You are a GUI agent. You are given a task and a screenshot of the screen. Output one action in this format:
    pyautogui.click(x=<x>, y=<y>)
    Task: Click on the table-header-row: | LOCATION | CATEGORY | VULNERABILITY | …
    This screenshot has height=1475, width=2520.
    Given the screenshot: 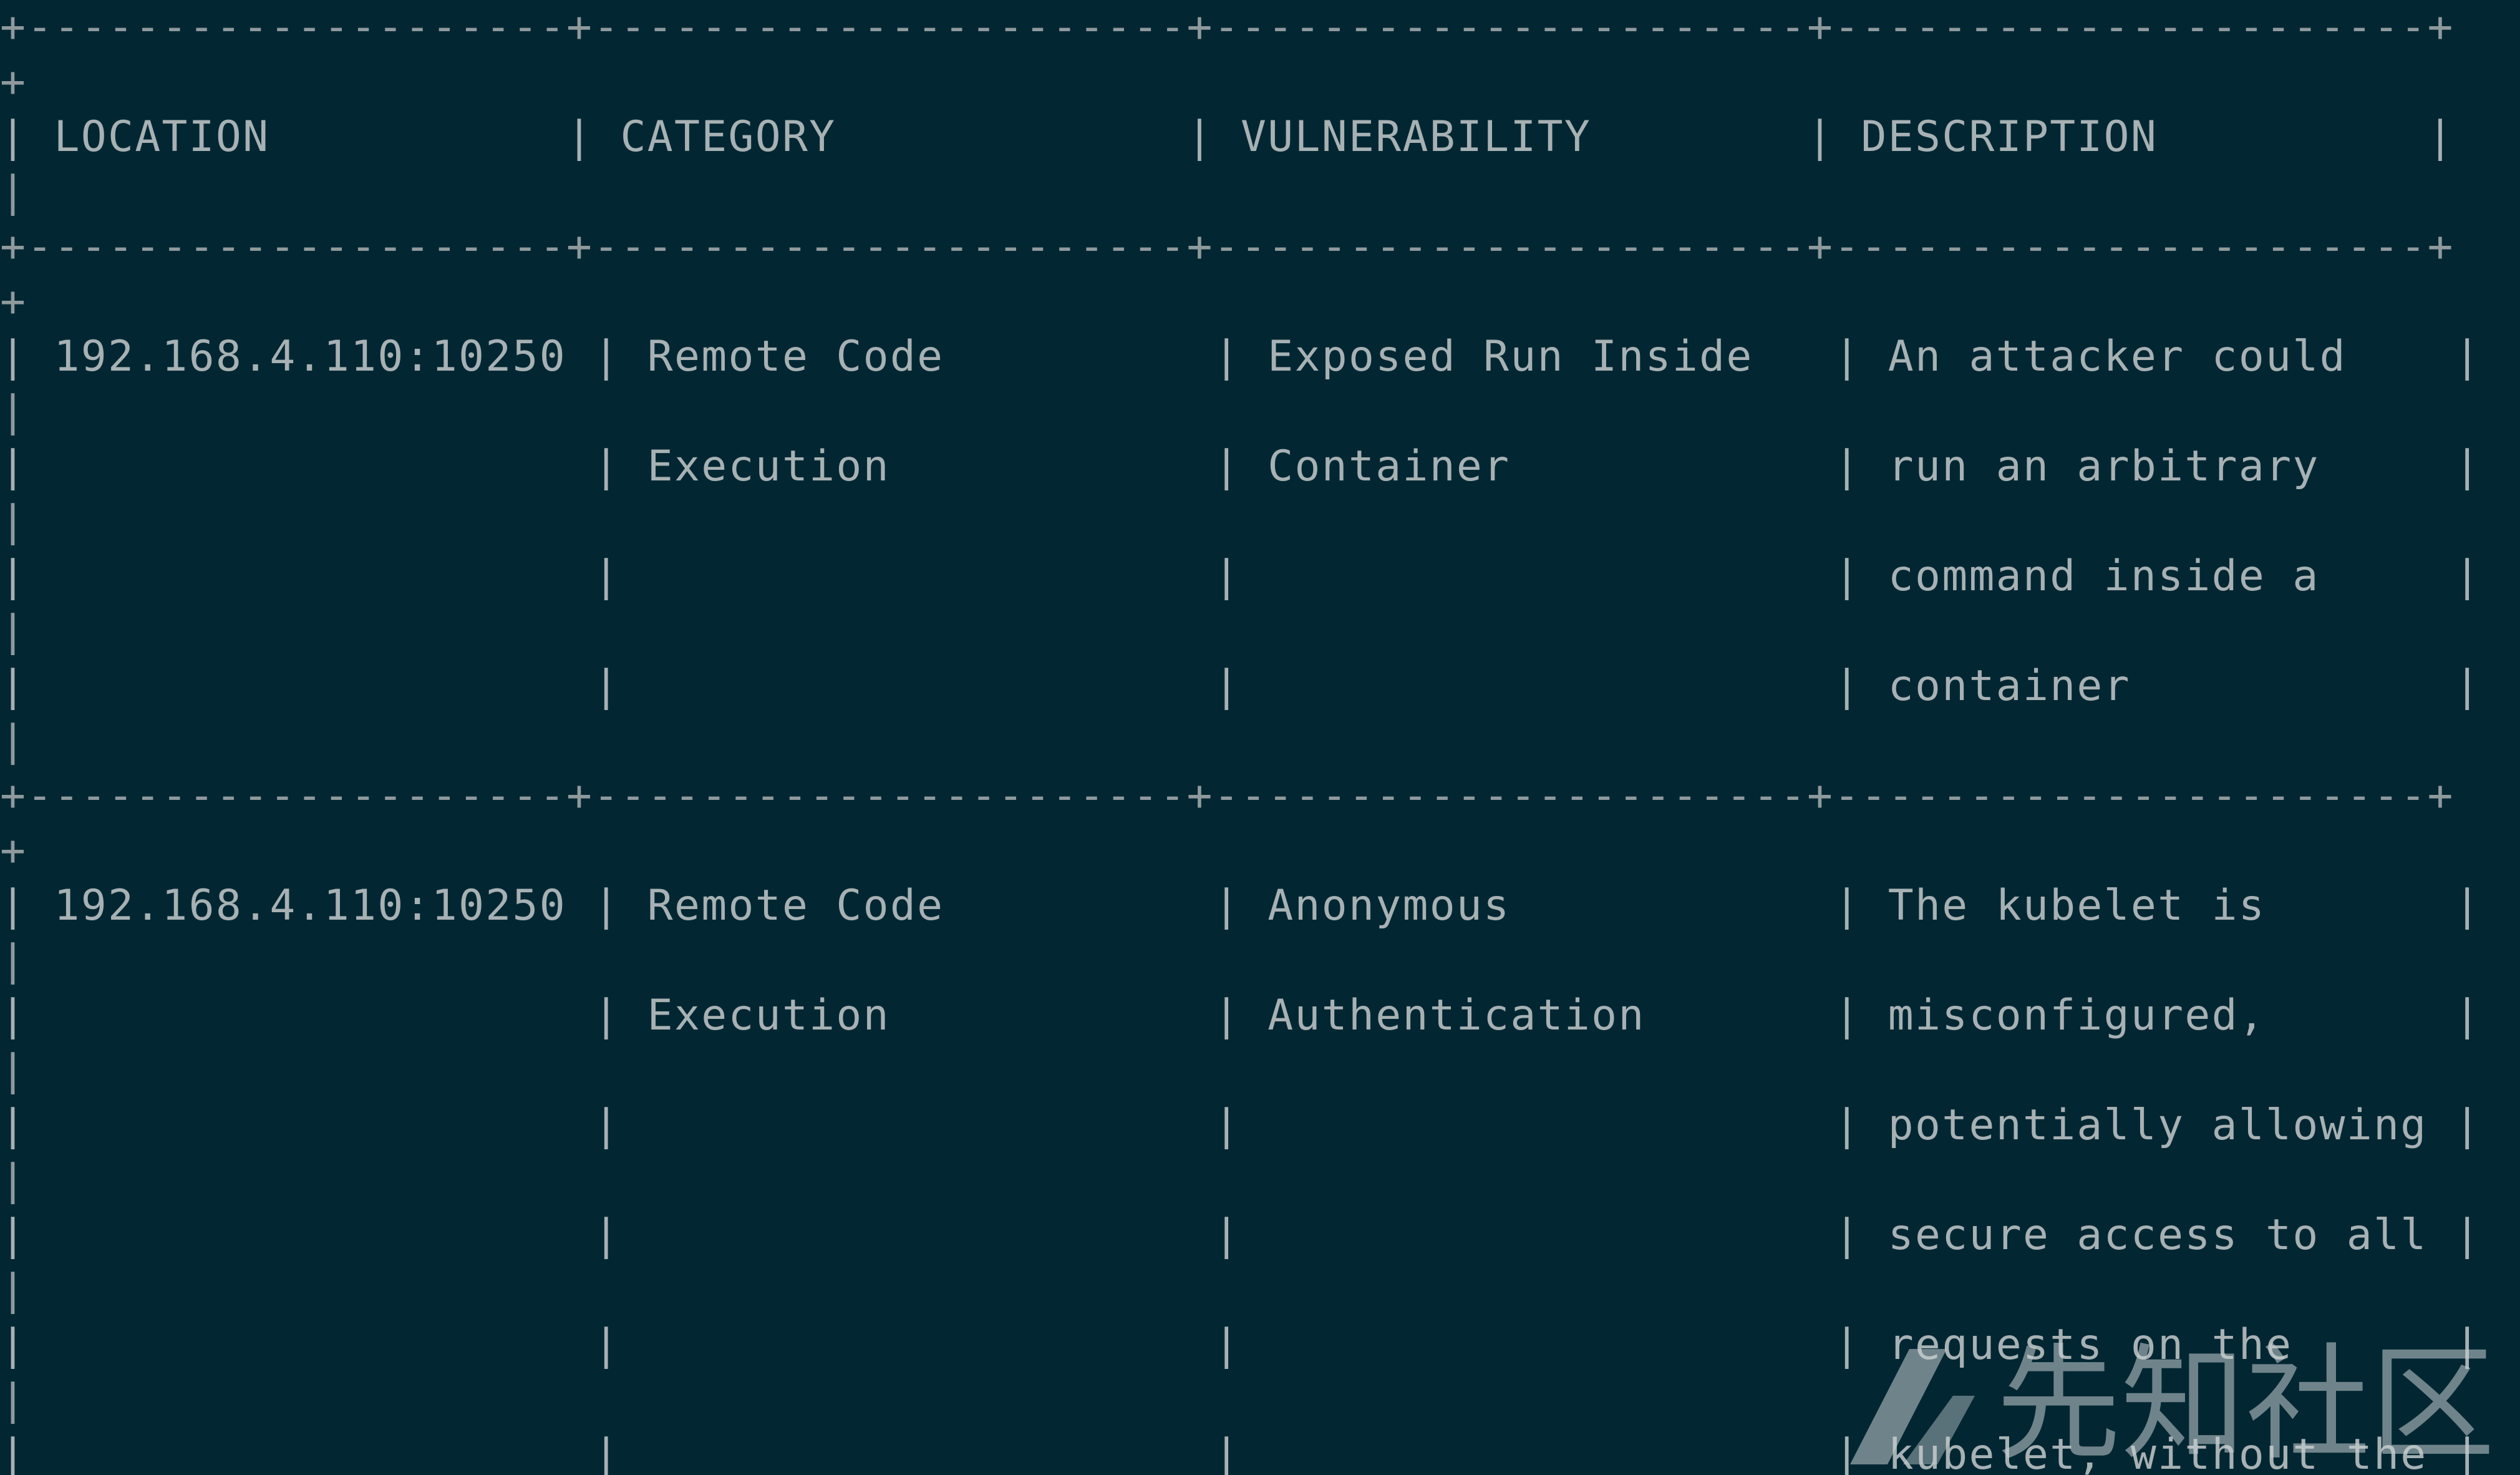 What is the action you would take?
    pyautogui.click(x=1227, y=137)
    